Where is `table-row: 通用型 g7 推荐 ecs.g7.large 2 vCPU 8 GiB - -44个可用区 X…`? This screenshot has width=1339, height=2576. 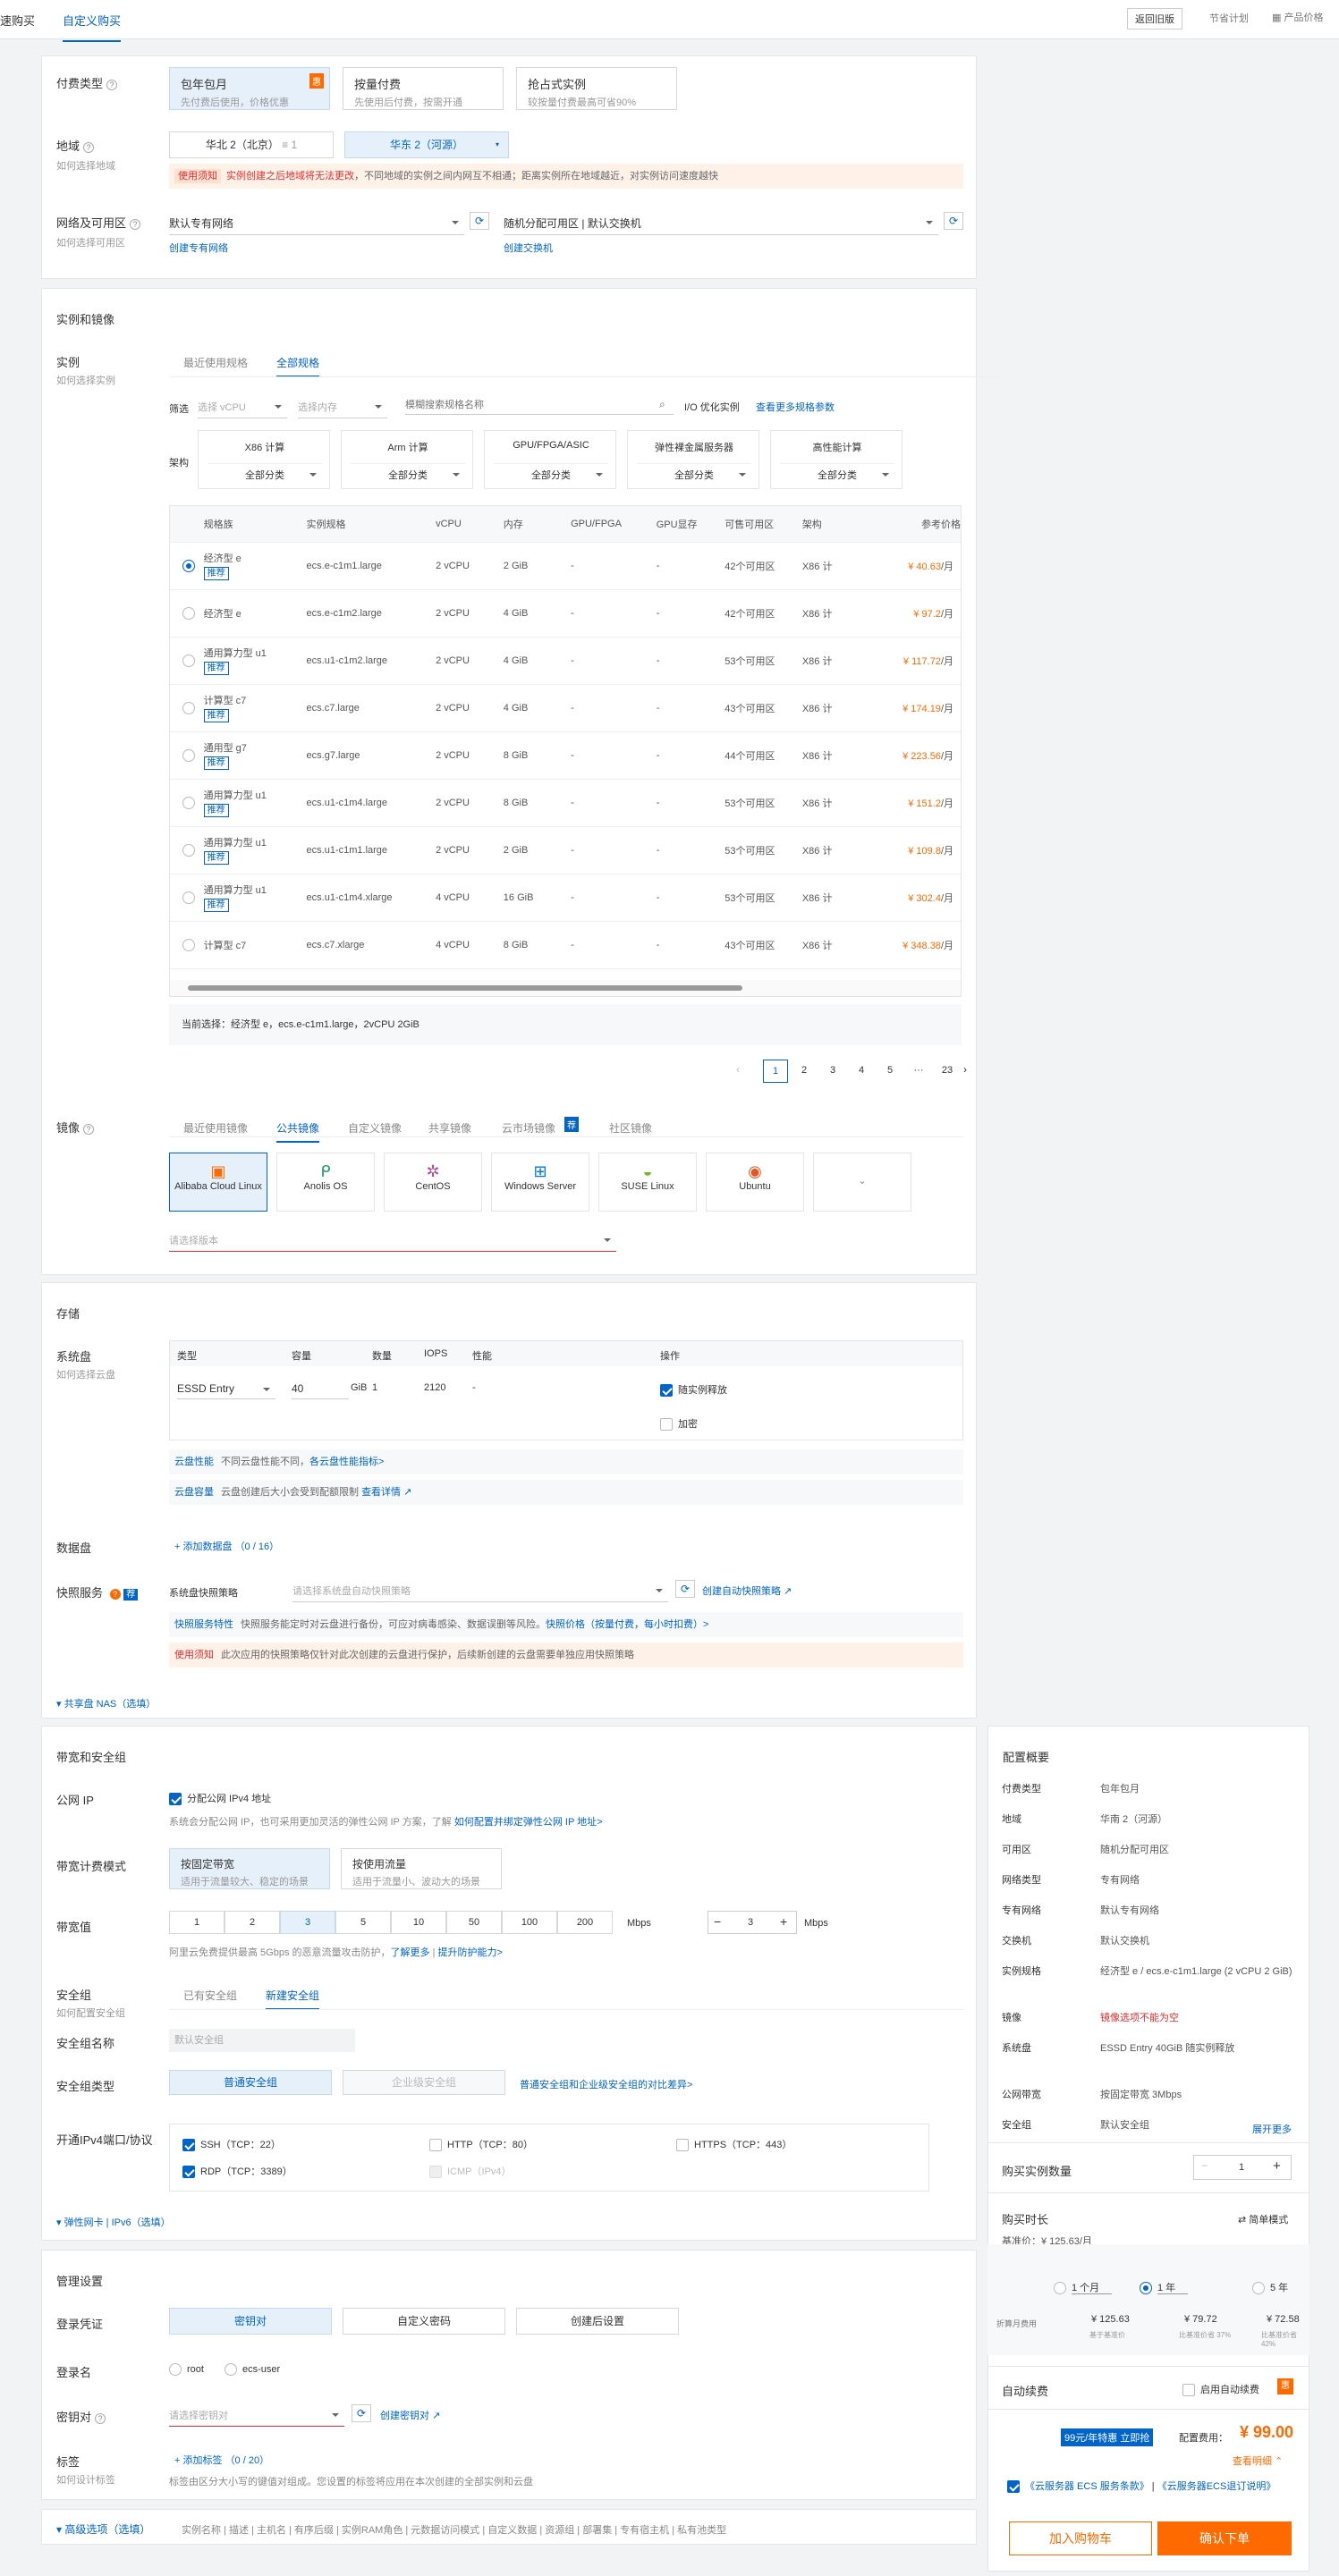
table-row: 通用型 g7 推荐 ecs.g7.large 2 vCPU 8 GiB - -44个可用区 X… is located at coordinates (565, 755).